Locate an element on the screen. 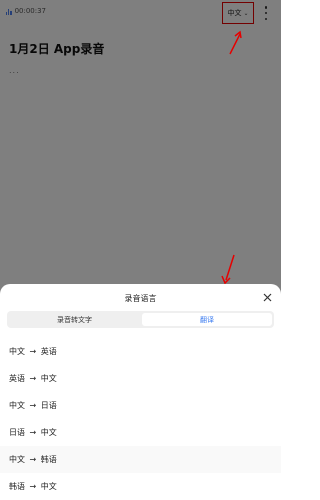 This screenshot has width=320, height=500. language-option: 中文 → 日语 is located at coordinates (140, 405).